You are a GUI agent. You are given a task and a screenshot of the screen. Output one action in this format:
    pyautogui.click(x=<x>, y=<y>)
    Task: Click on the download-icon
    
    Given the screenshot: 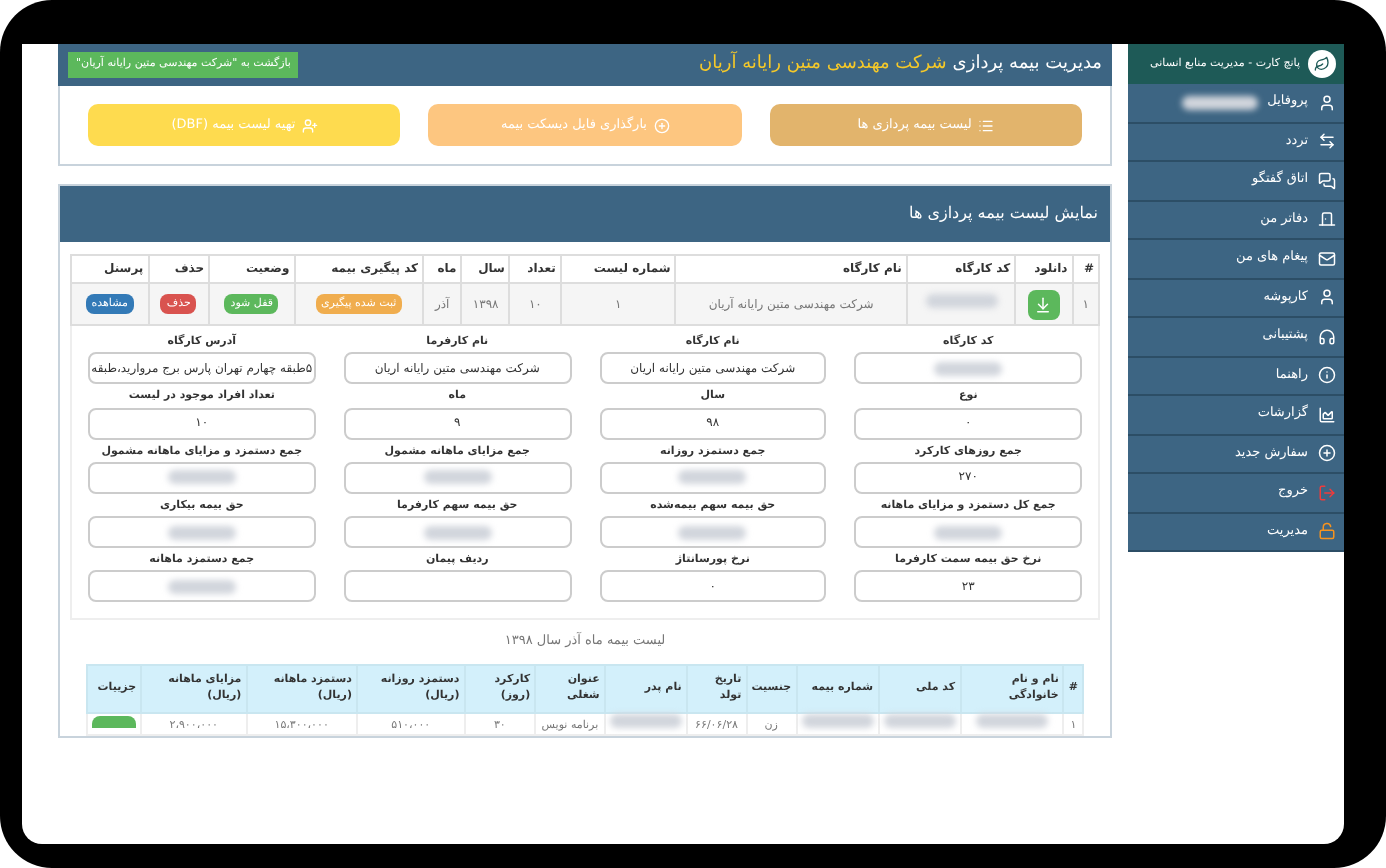 What is the action you would take?
    pyautogui.click(x=1043, y=304)
    